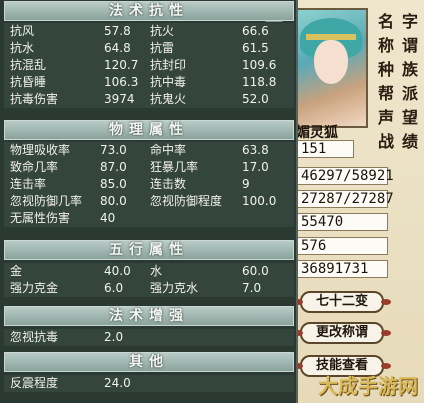 The image size is (424, 403). What do you see at coordinates (259, 82) in the screenshot?
I see `stat-value: 118.8` at bounding box center [259, 82].